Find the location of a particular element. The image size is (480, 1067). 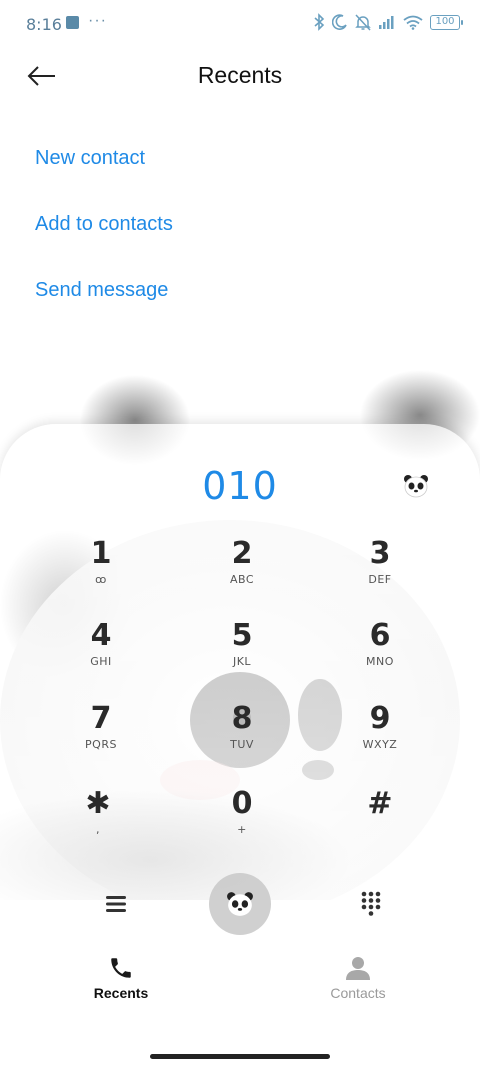

signal-icon is located at coordinates (386, 22).